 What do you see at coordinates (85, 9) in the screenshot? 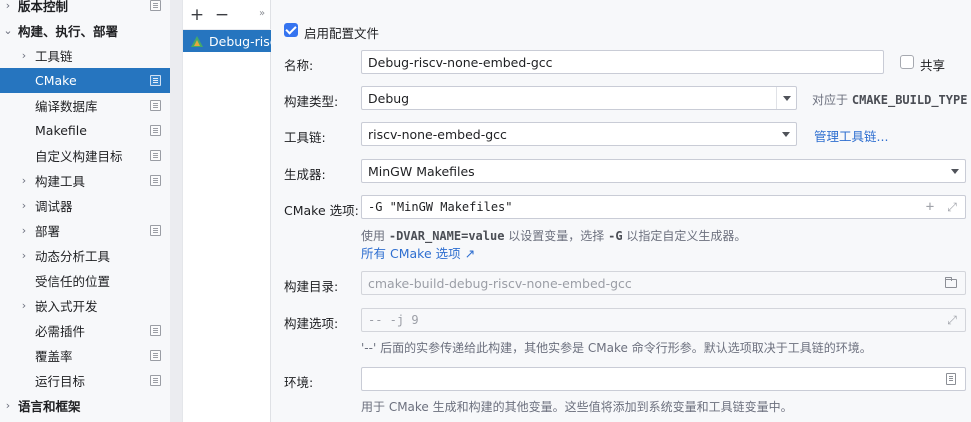
I see `tree-item: › 版本控制` at bounding box center [85, 9].